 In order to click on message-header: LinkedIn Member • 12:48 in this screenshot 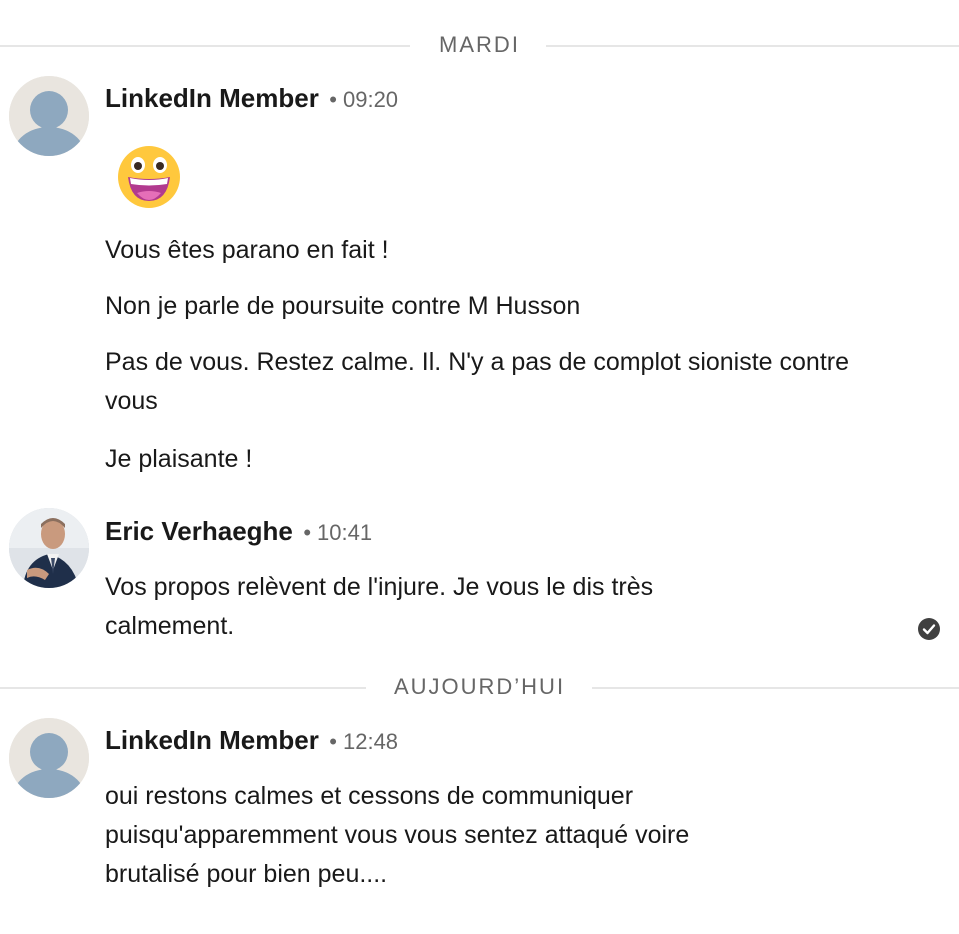, I will do `click(251, 740)`.